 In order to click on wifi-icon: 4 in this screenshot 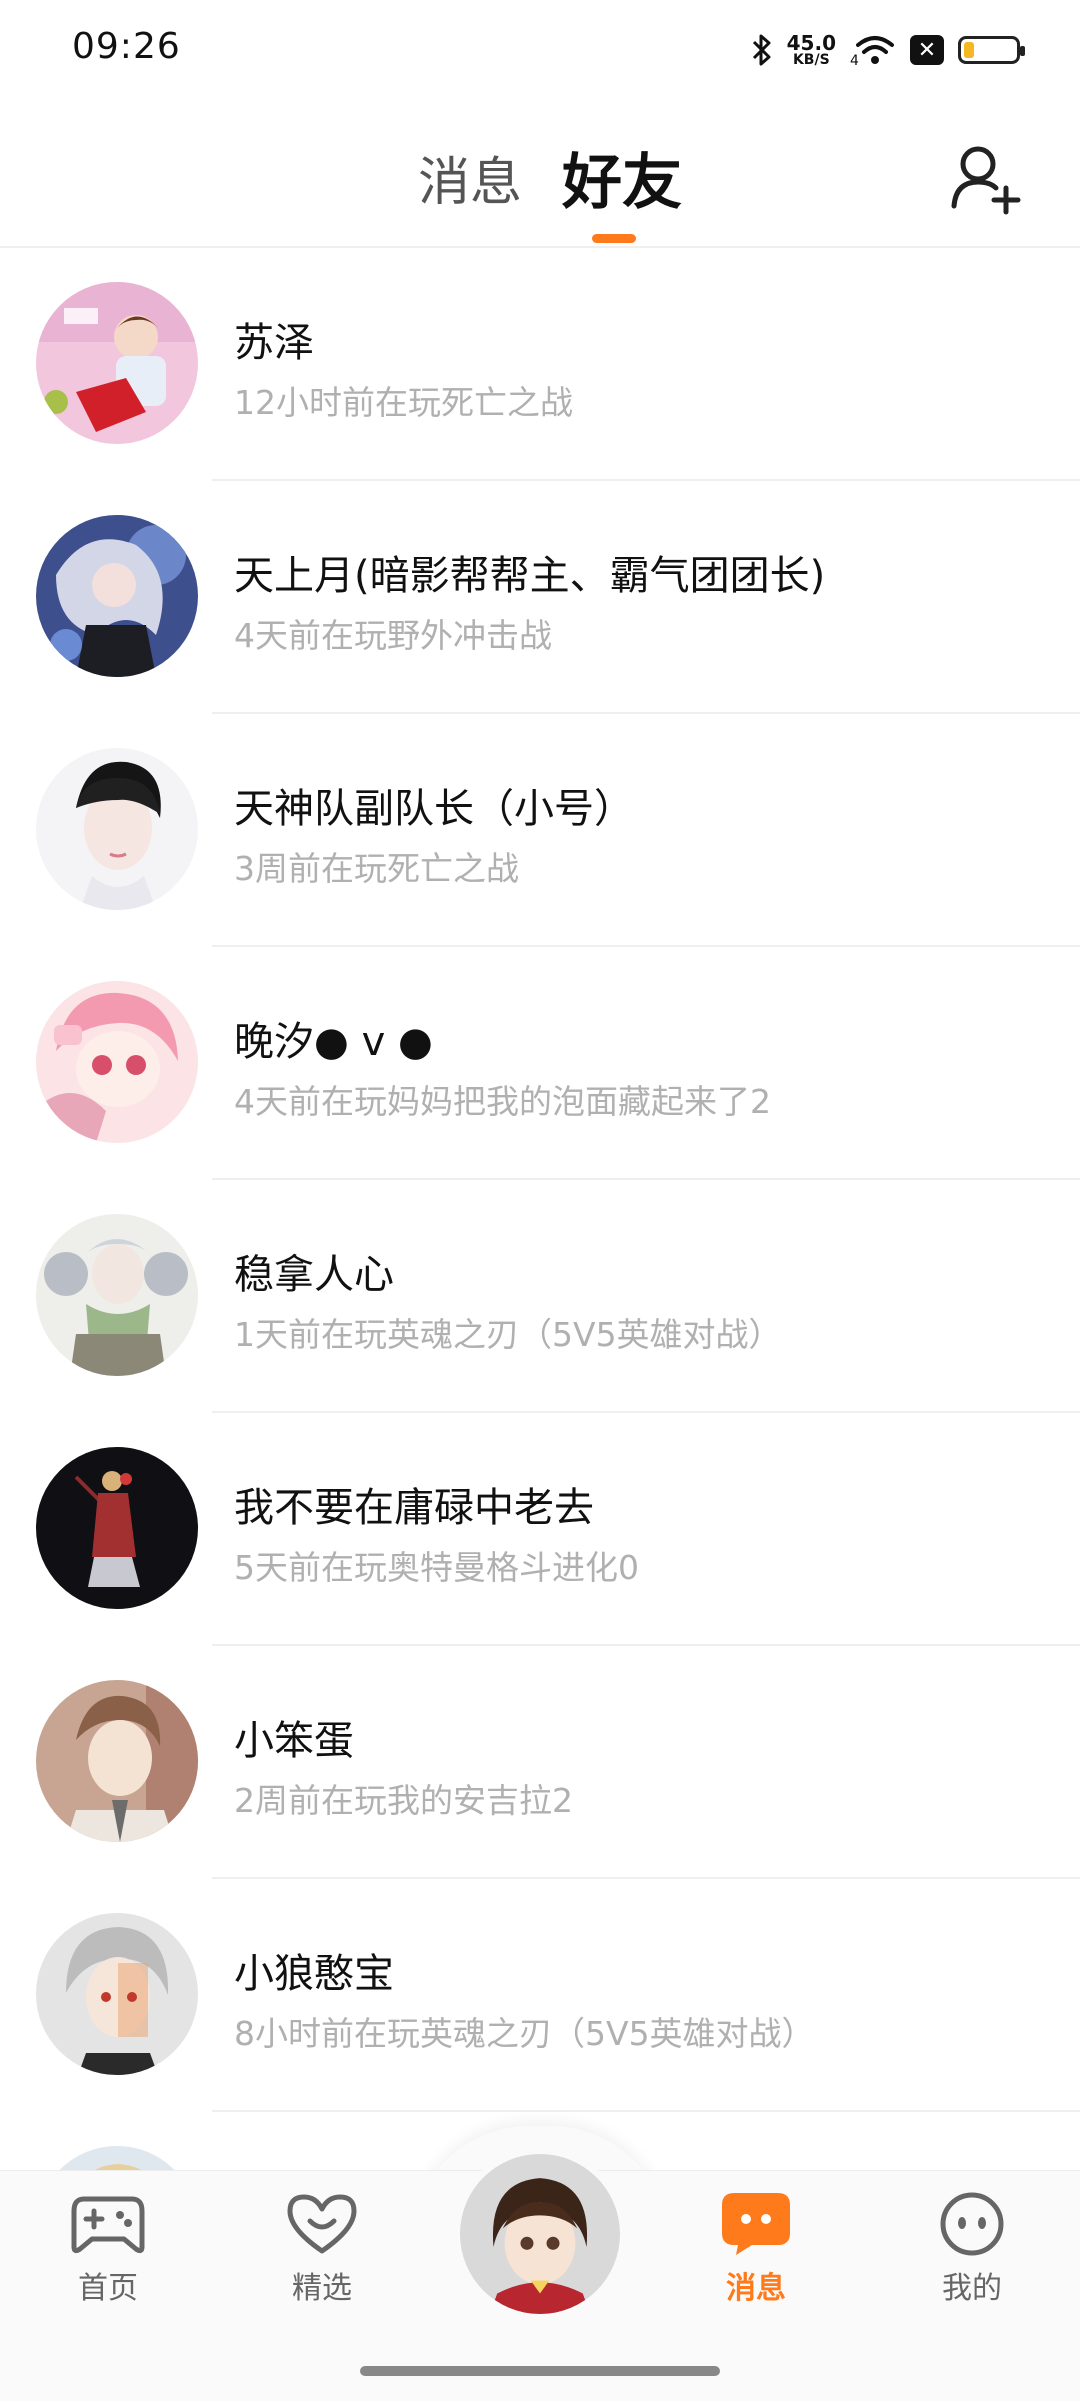, I will do `click(872, 51)`.